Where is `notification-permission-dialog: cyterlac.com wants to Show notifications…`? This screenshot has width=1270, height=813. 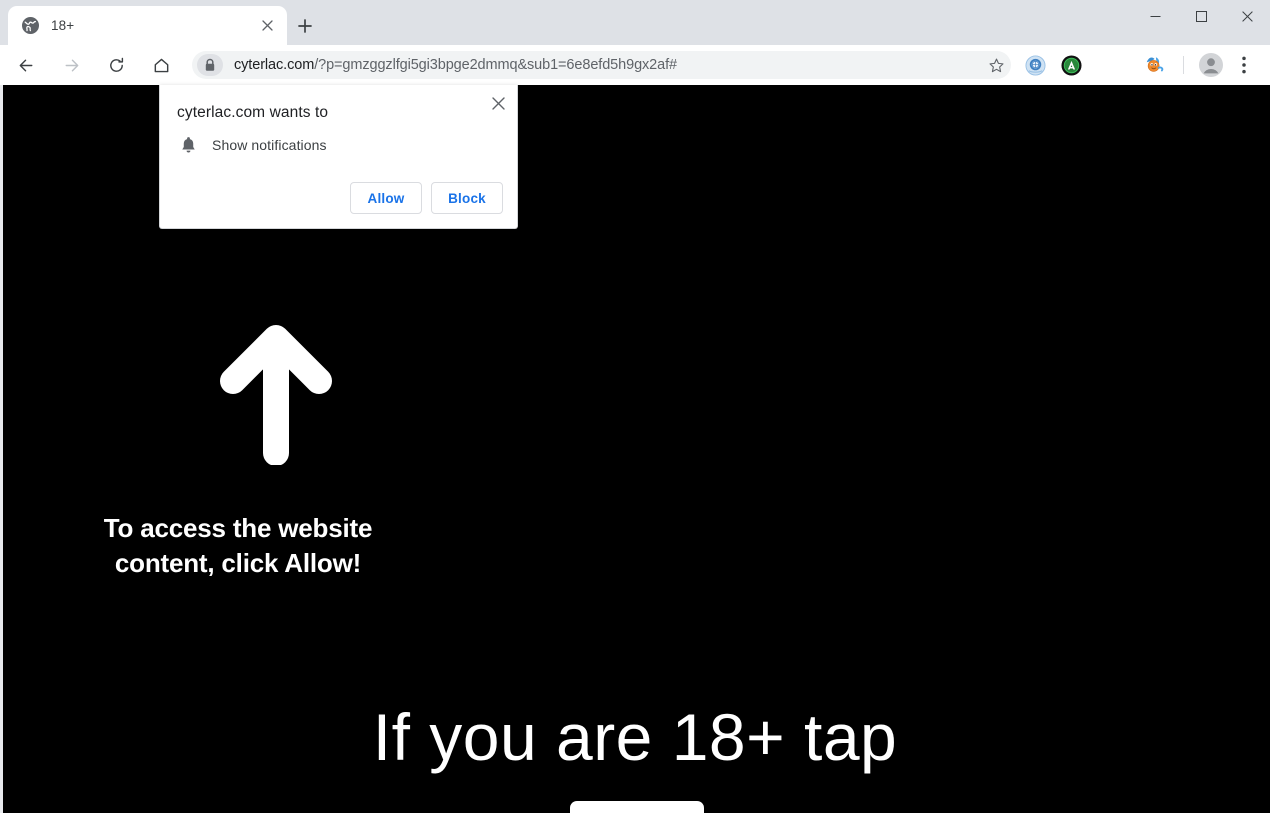
notification-permission-dialog: cyterlac.com wants to Show notifications… is located at coordinates (338, 157).